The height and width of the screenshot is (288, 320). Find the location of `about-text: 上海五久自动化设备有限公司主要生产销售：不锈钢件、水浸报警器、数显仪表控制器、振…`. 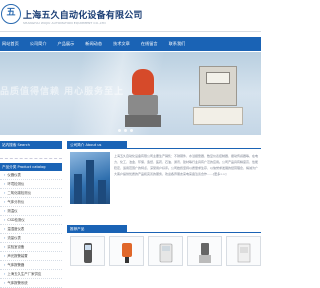

about-text: 上海五久自动化设备有限公司主要生产销售：不锈钢件、水浸报警器、数显仪表控制器、振… is located at coordinates (186, 165).